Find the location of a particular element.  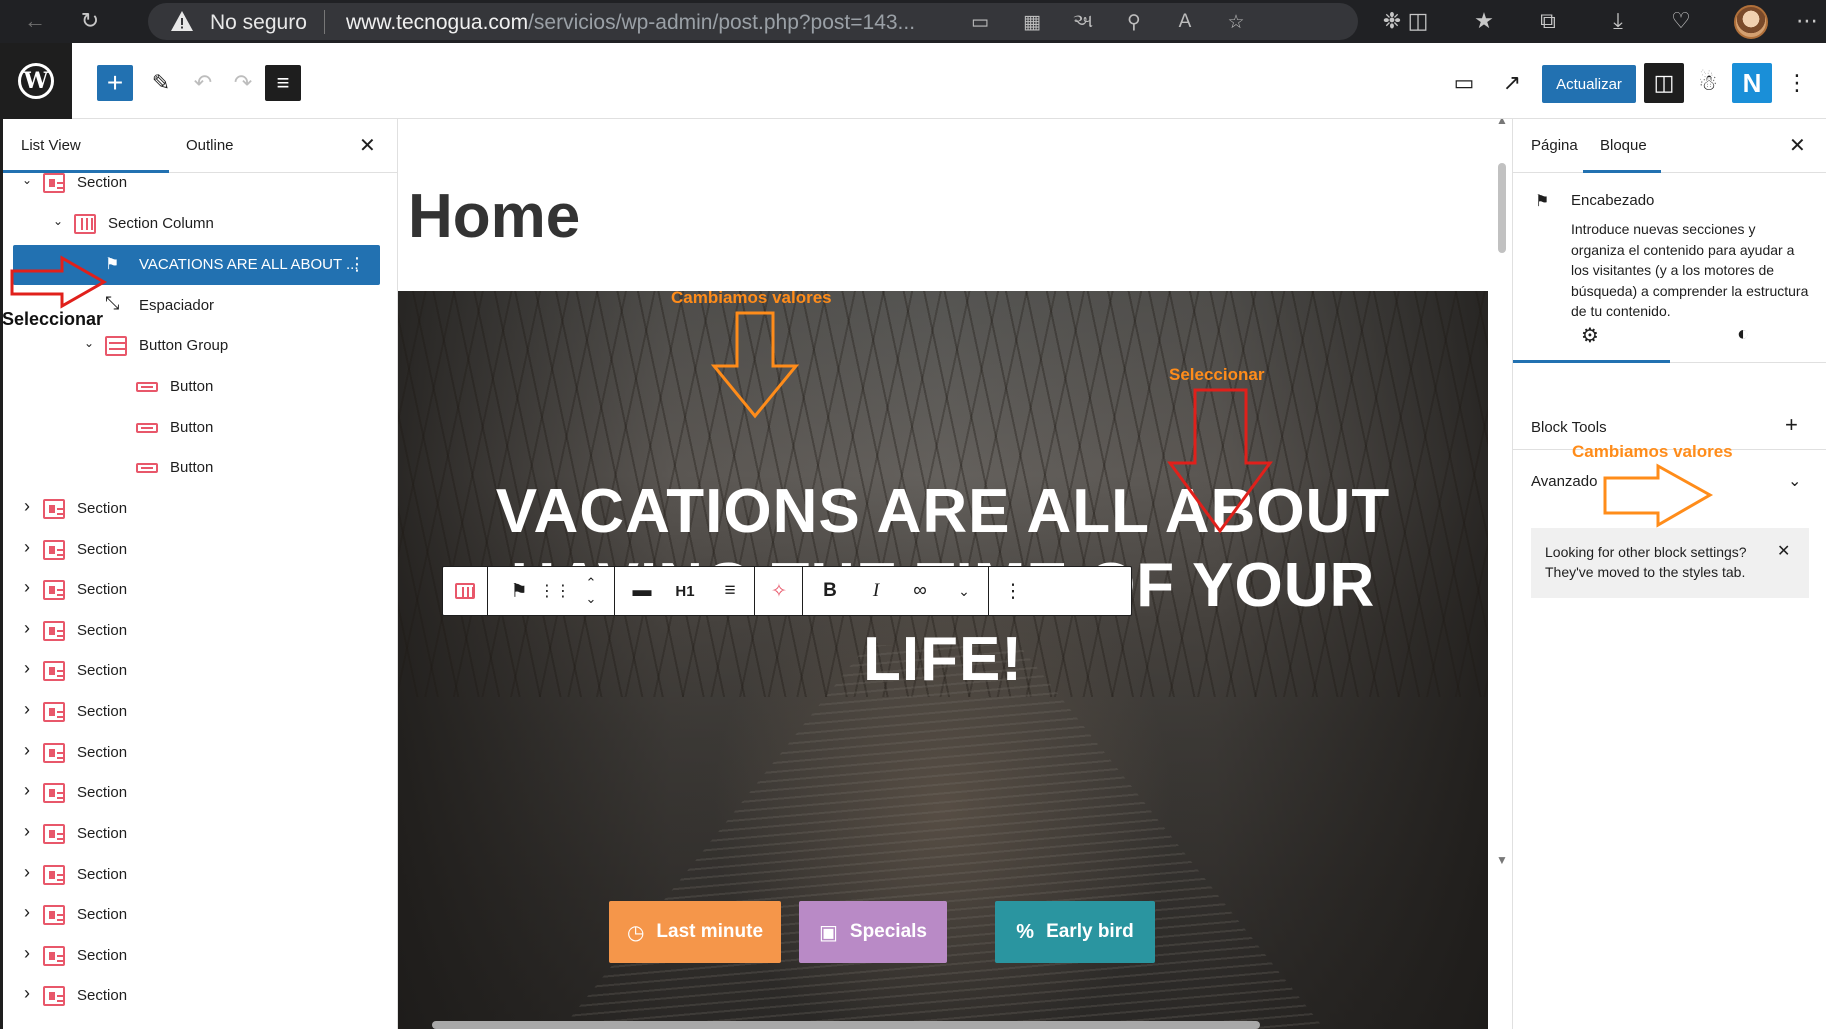

plus-icon: + is located at coordinates (1791, 425).